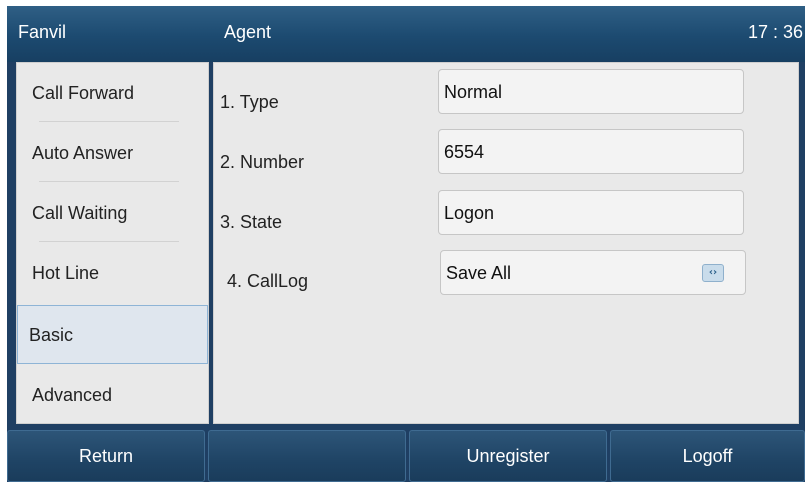 This screenshot has width=807, height=486. I want to click on calllog-select: Save All ‹›, so click(593, 272).